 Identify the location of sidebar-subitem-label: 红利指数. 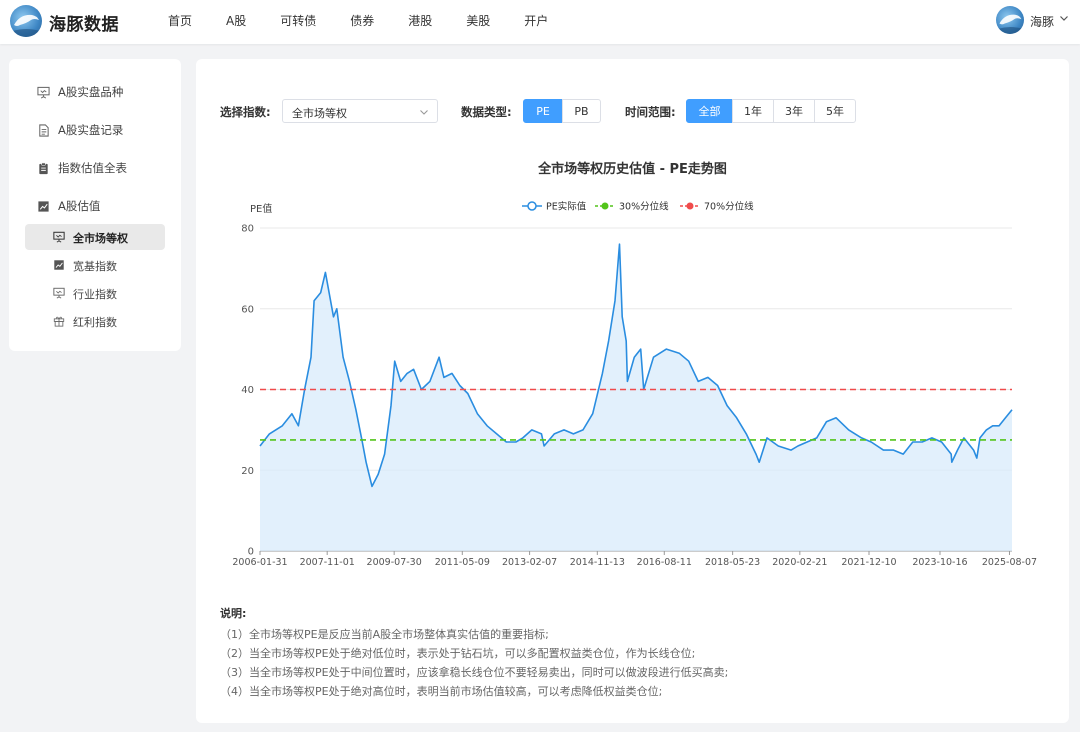
(95, 322).